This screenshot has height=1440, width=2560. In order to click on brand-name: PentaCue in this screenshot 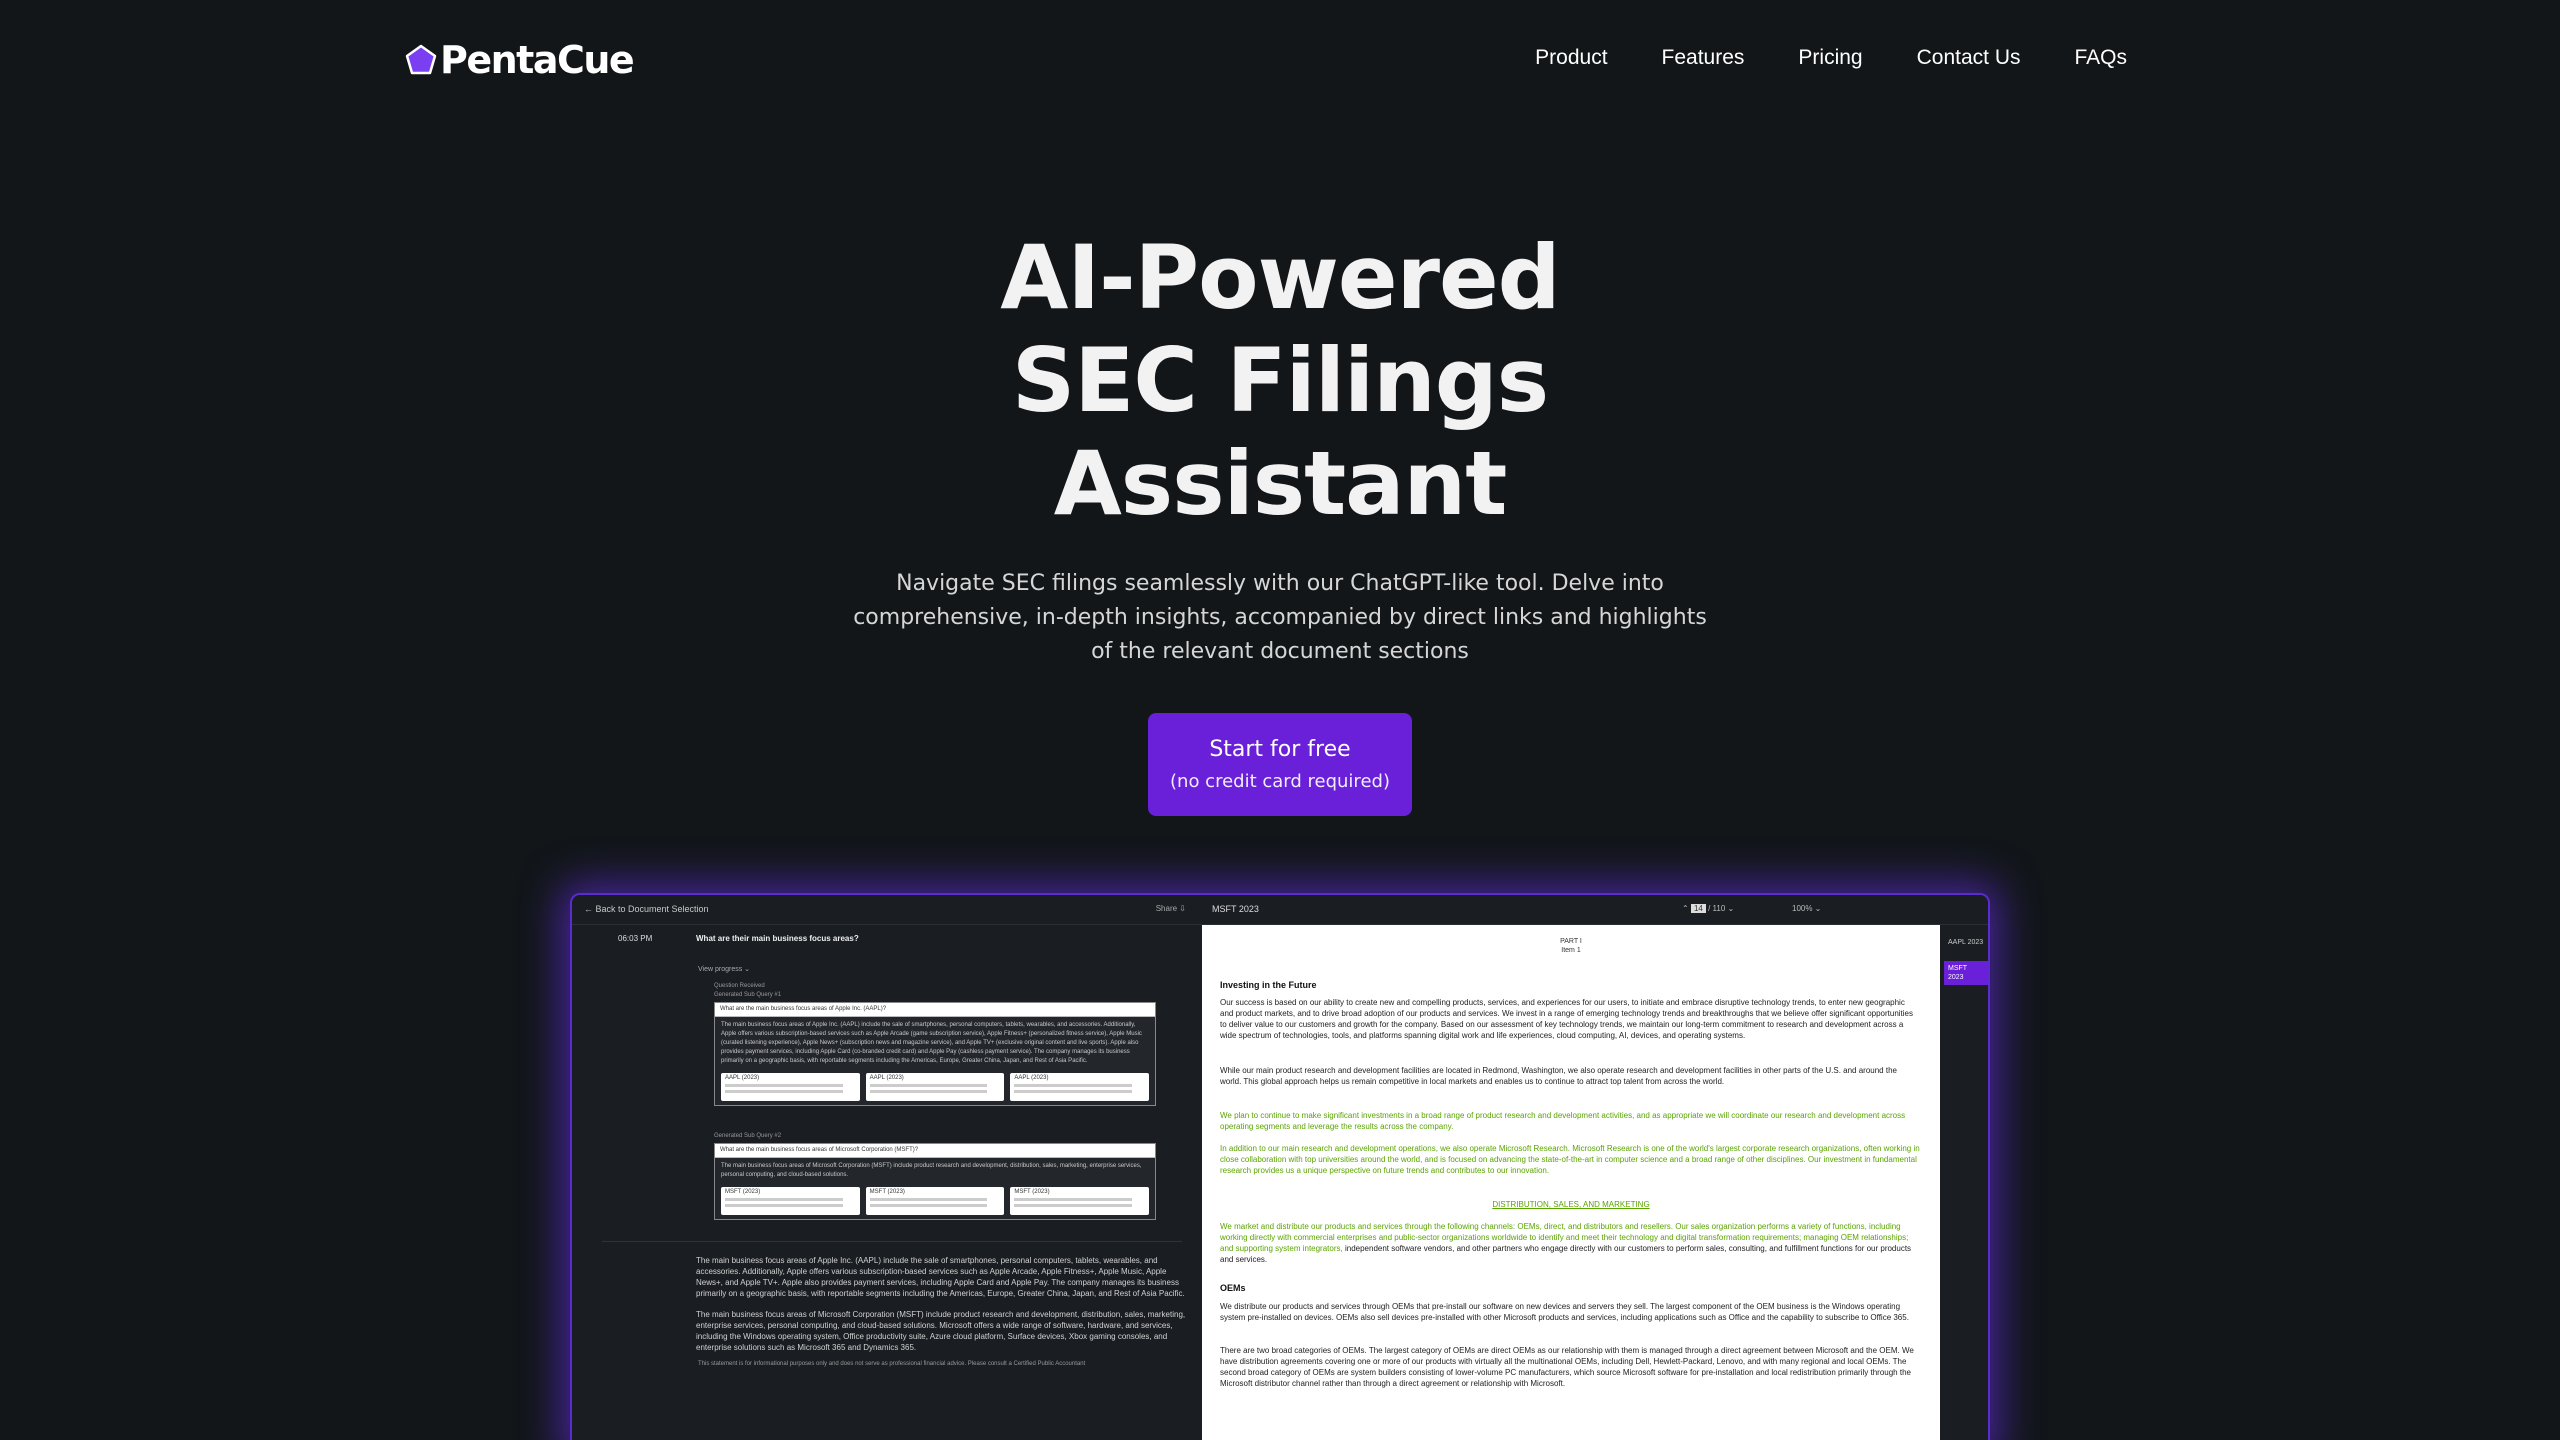, I will do `click(537, 60)`.